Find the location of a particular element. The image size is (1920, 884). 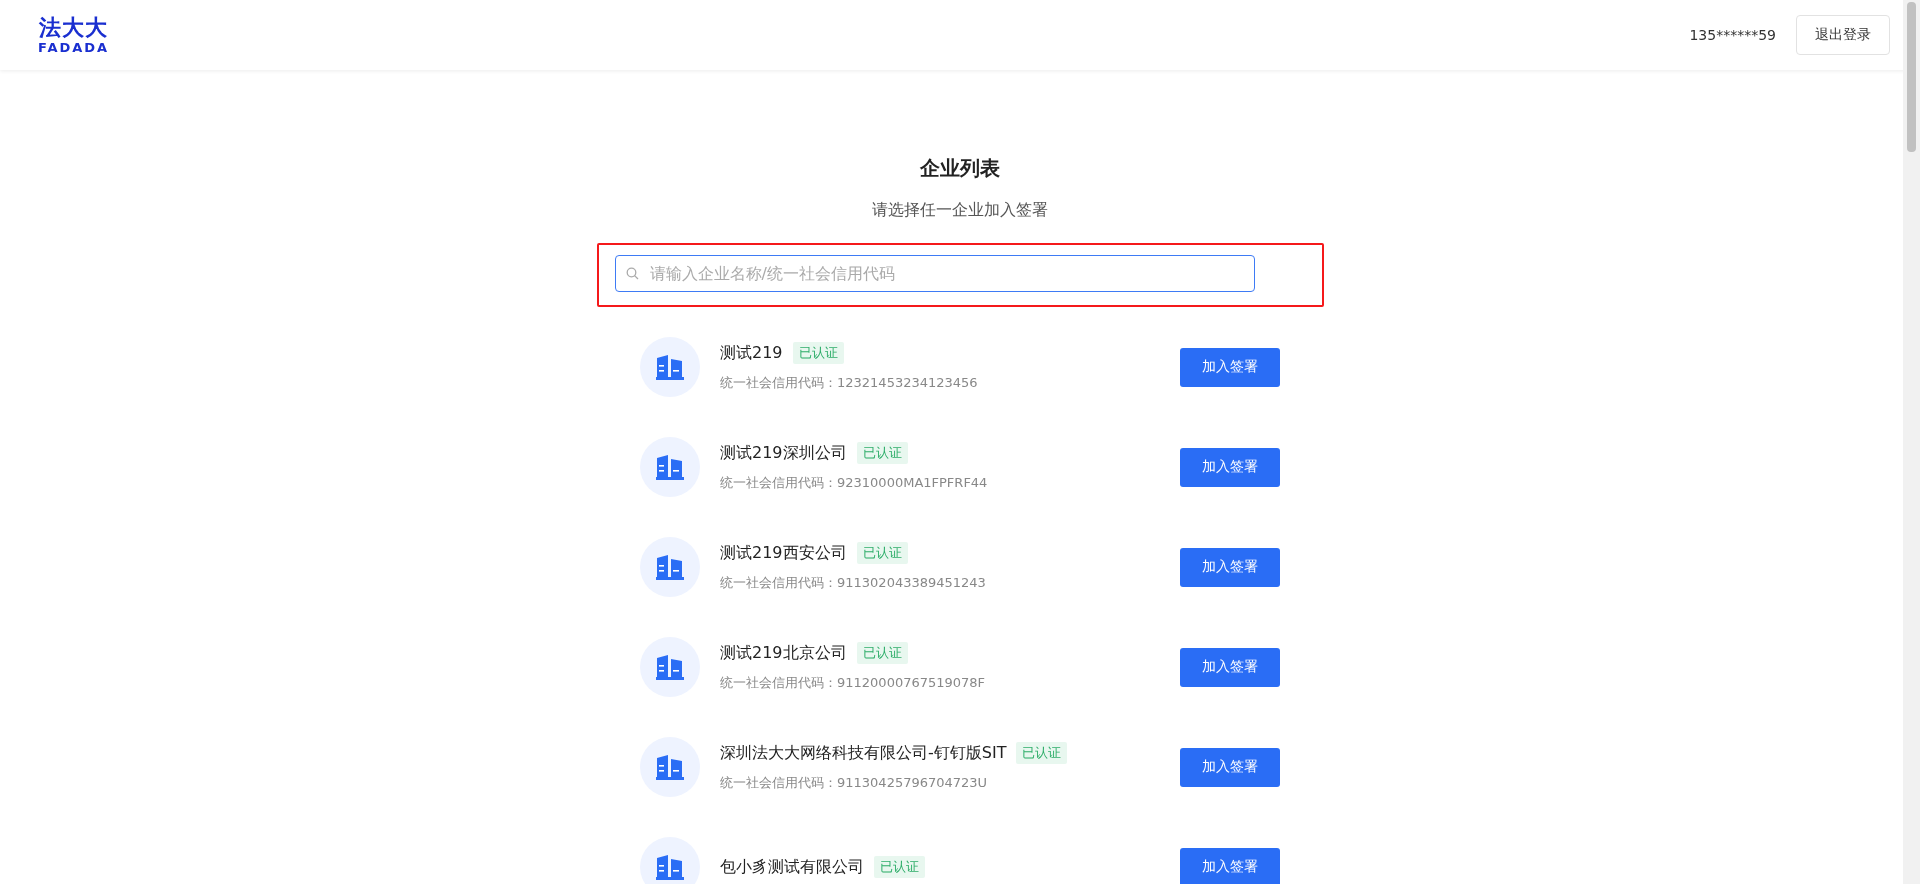

credit-code: 统一社会信用代码：12321453234123456 is located at coordinates (849, 383).